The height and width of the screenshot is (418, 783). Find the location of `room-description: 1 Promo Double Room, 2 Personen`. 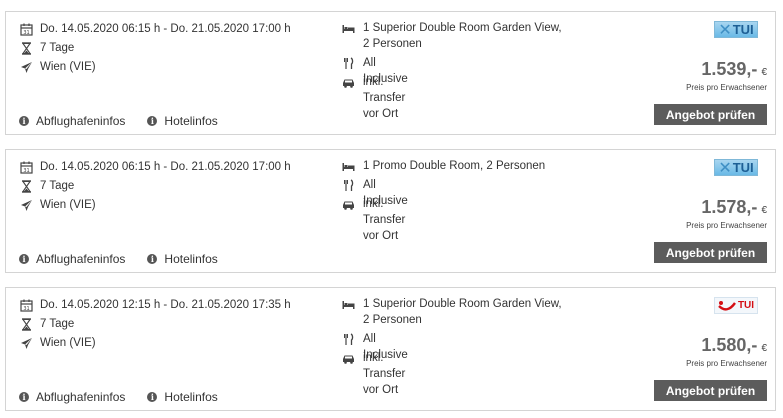

room-description: 1 Promo Double Room, 2 Personen is located at coordinates (454, 166).